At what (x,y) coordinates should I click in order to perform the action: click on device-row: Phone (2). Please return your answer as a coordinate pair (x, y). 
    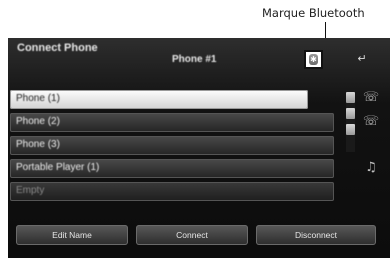
    Looking at the image, I should click on (172, 122).